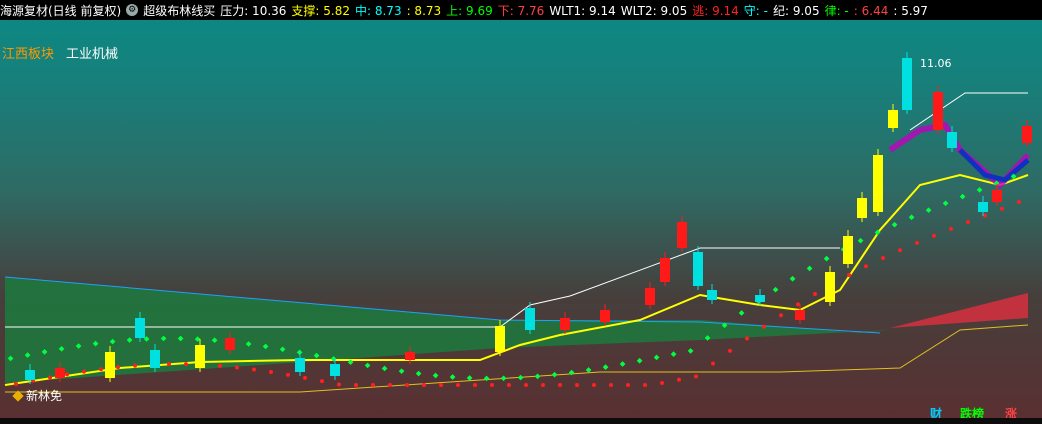 The image size is (1042, 424). Describe the element at coordinates (28, 52) in the screenshot. I see `sector-tag: 江西板块` at that location.